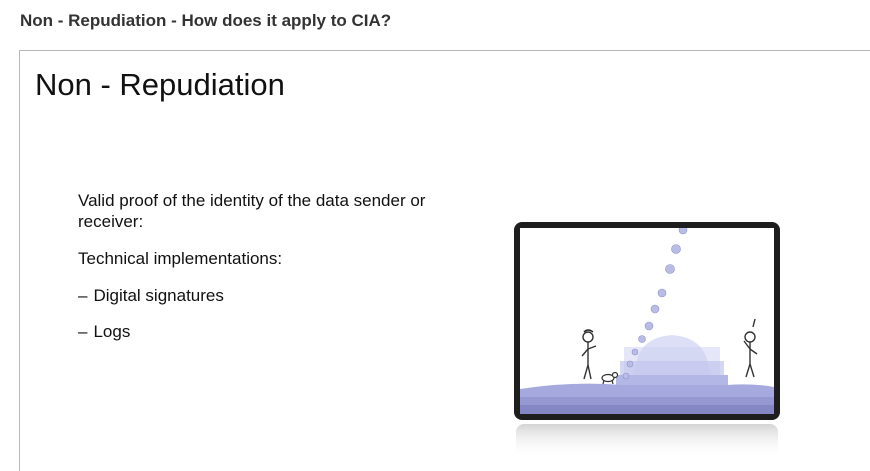  Describe the element at coordinates (180, 258) in the screenshot. I see `slide-text-implementations: Technical implementations:` at that location.